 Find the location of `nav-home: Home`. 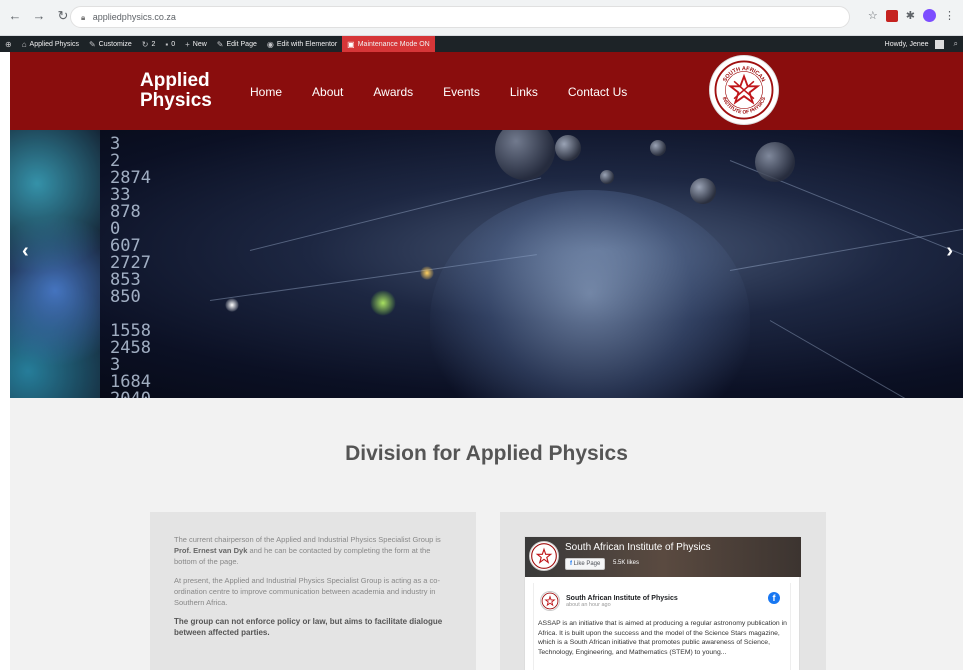

nav-home: Home is located at coordinates (266, 92).